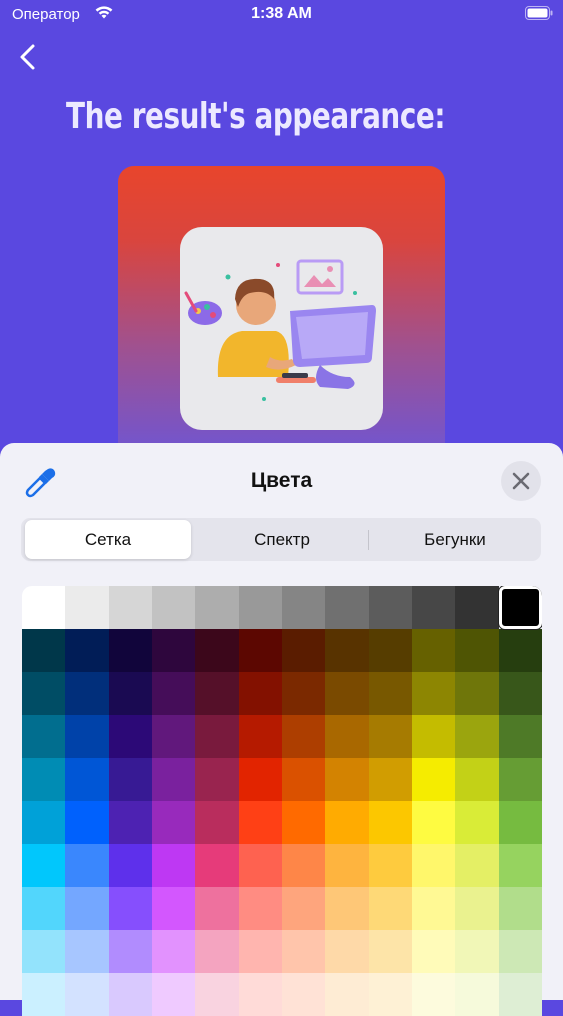 This screenshot has height=1016, width=563. I want to click on tab-grid: Сетка, so click(108, 539).